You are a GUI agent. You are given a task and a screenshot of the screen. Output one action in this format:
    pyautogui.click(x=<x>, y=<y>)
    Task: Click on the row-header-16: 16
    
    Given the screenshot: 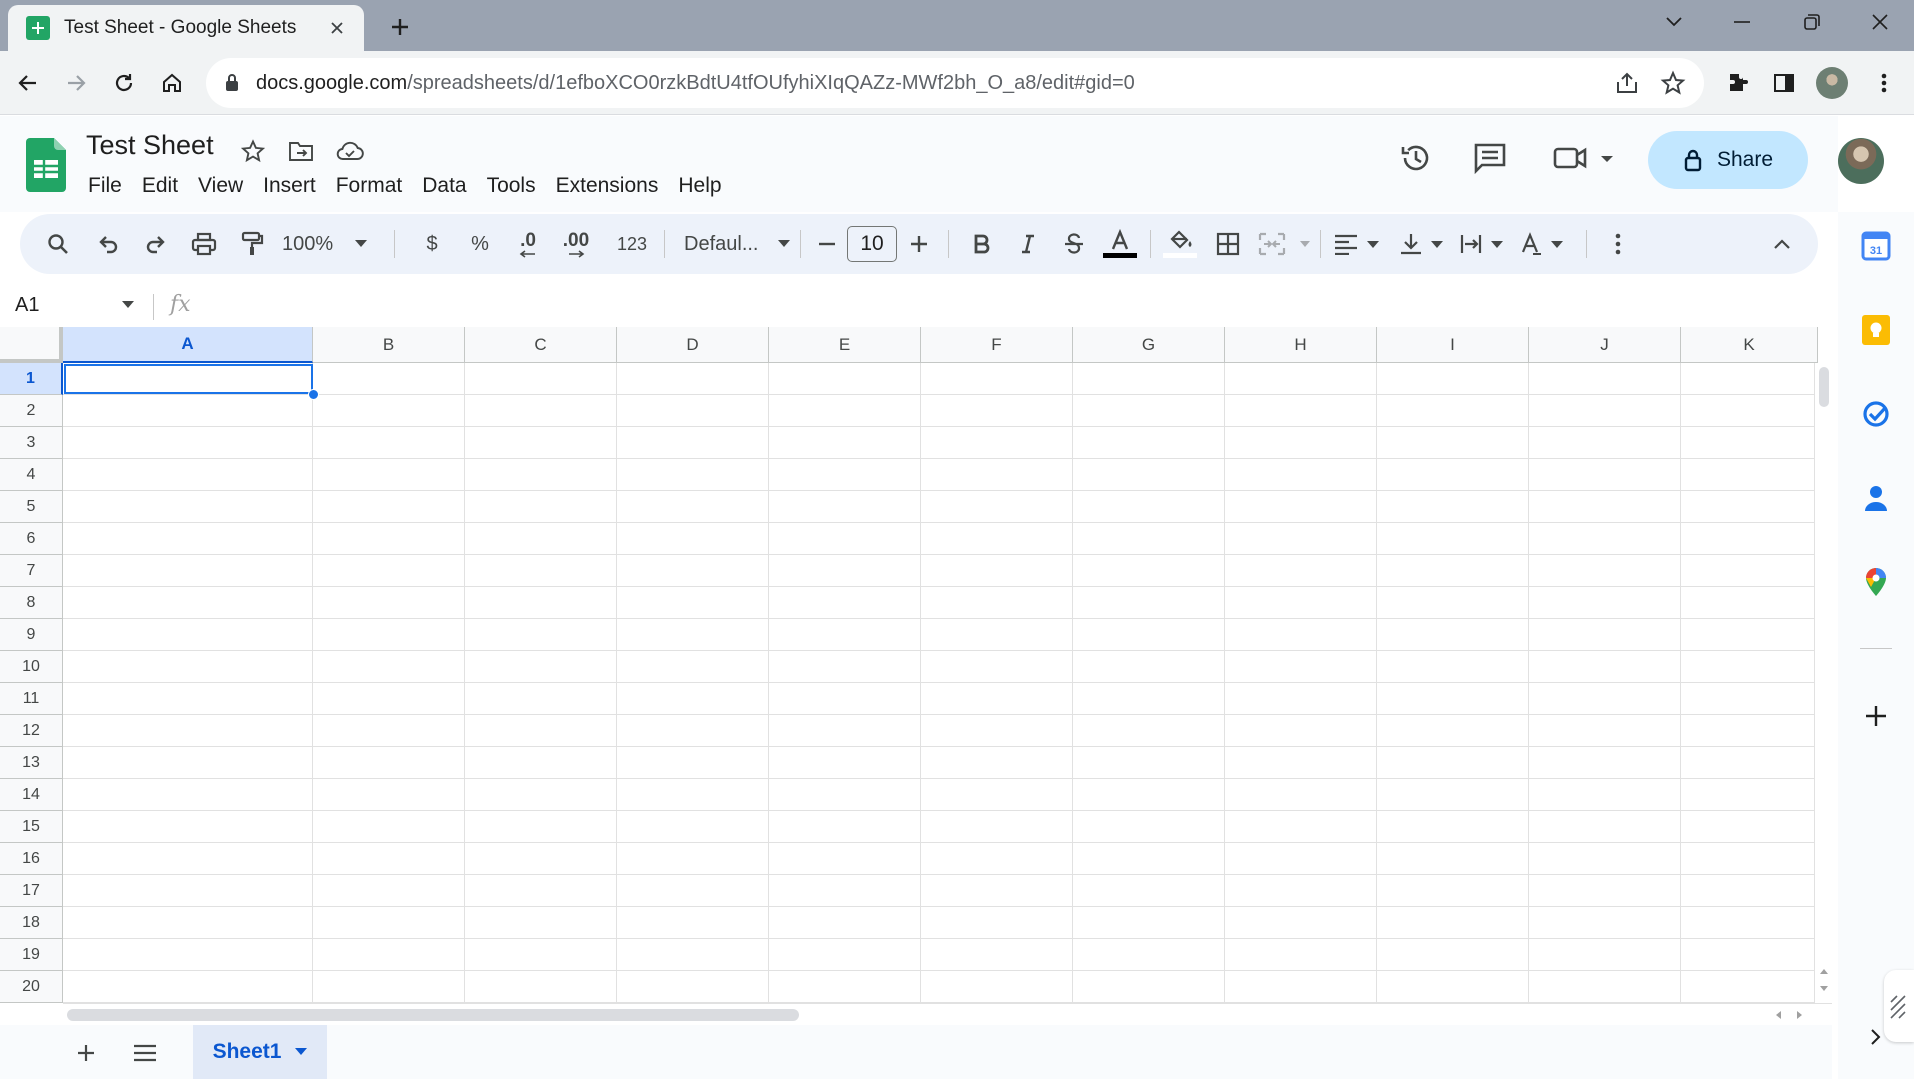 What is the action you would take?
    pyautogui.click(x=31, y=859)
    